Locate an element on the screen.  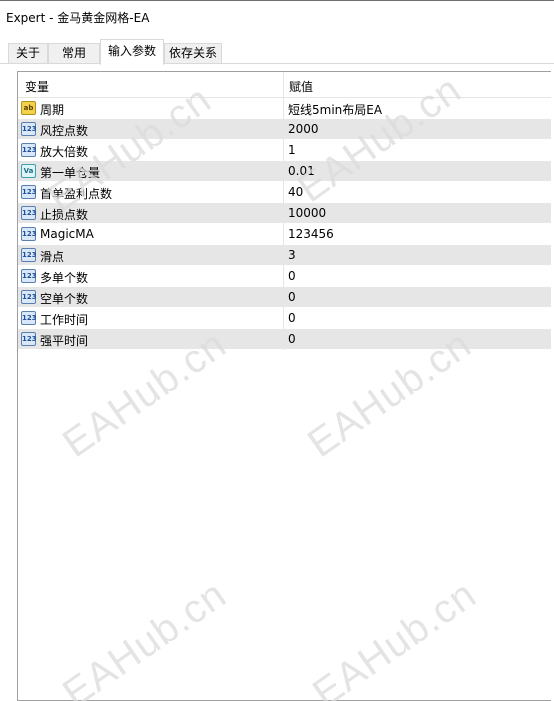
column-header-value: 赋值 is located at coordinates (301, 86).